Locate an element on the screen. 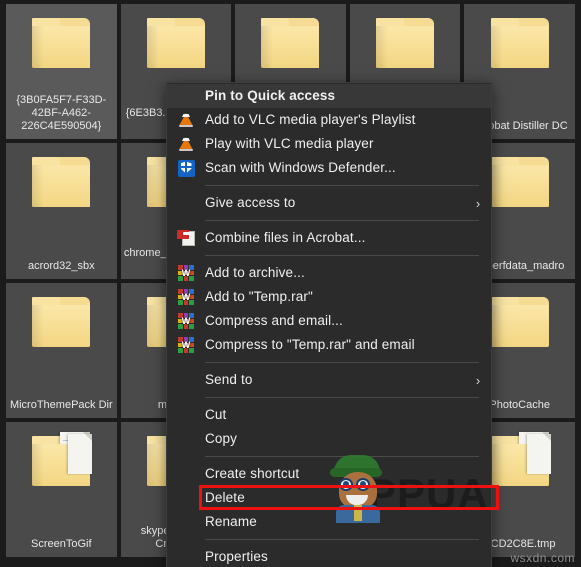 The height and width of the screenshot is (567, 581). menu-item: Copy is located at coordinates (329, 439).